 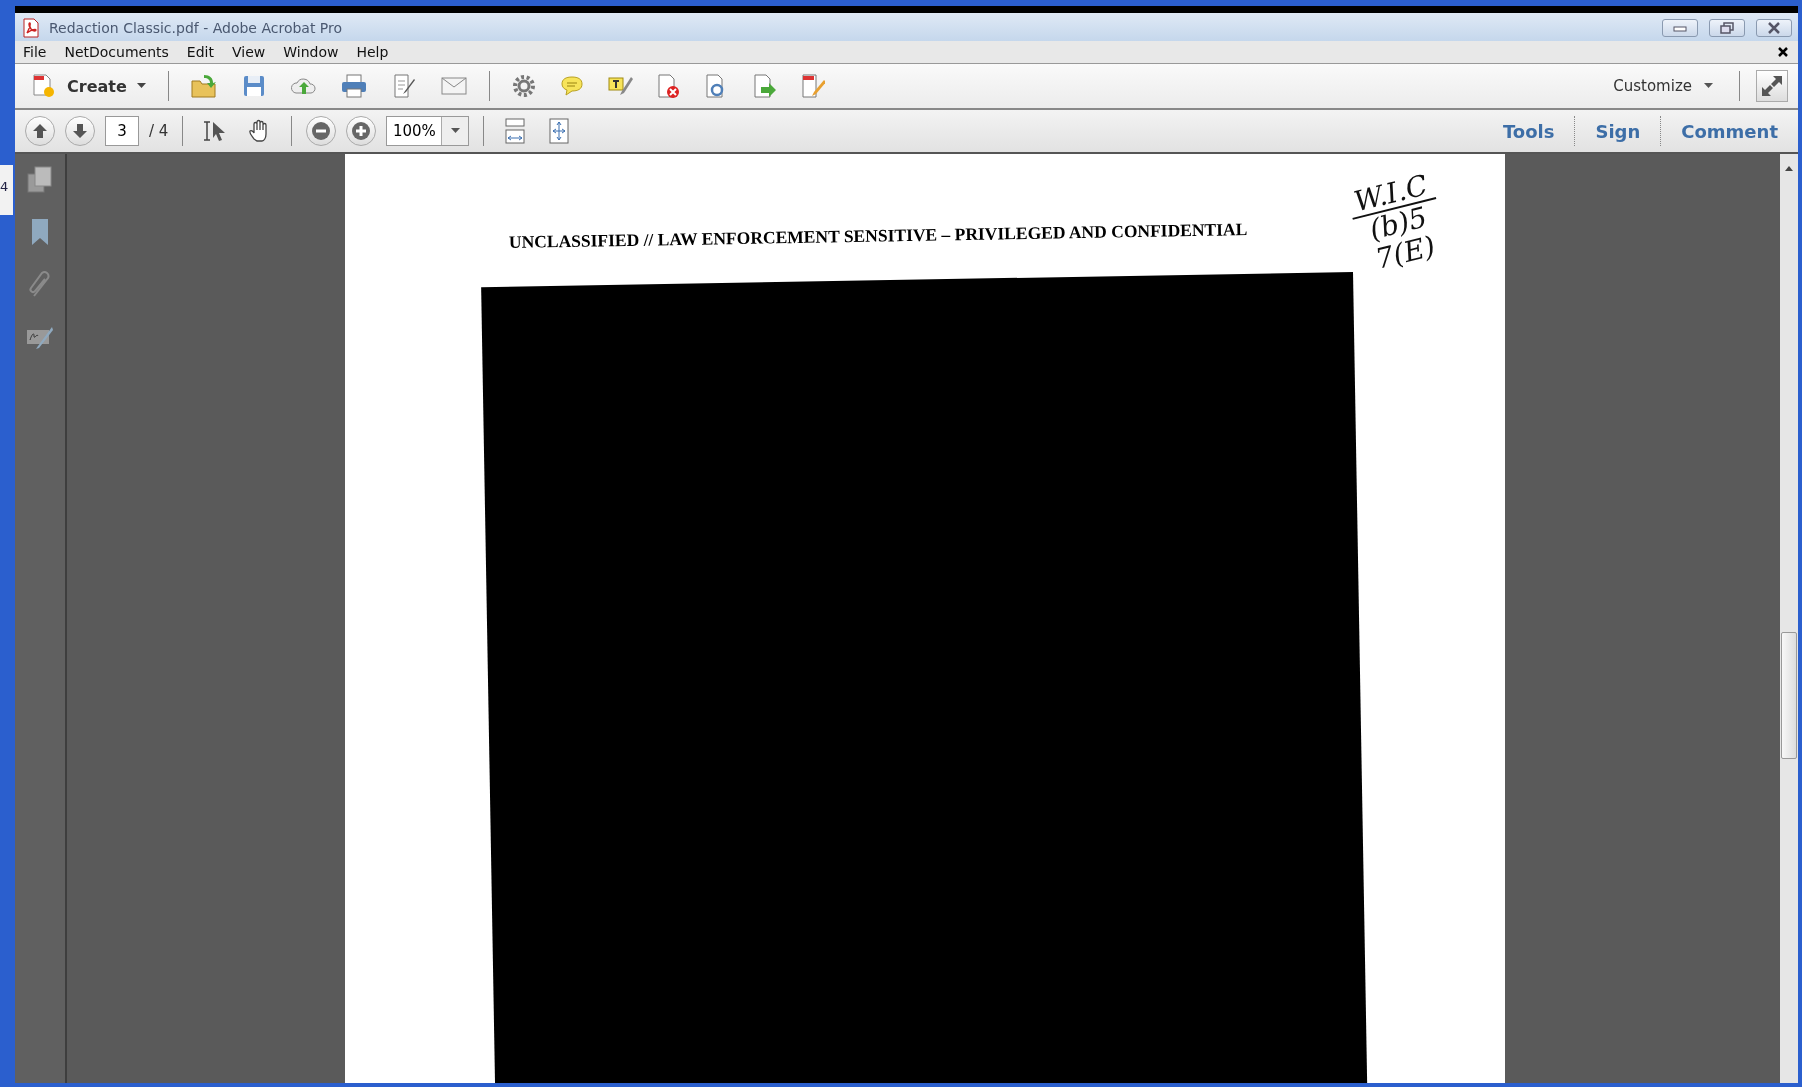 I want to click on task-pane-tab: Sign, so click(x=1618, y=131).